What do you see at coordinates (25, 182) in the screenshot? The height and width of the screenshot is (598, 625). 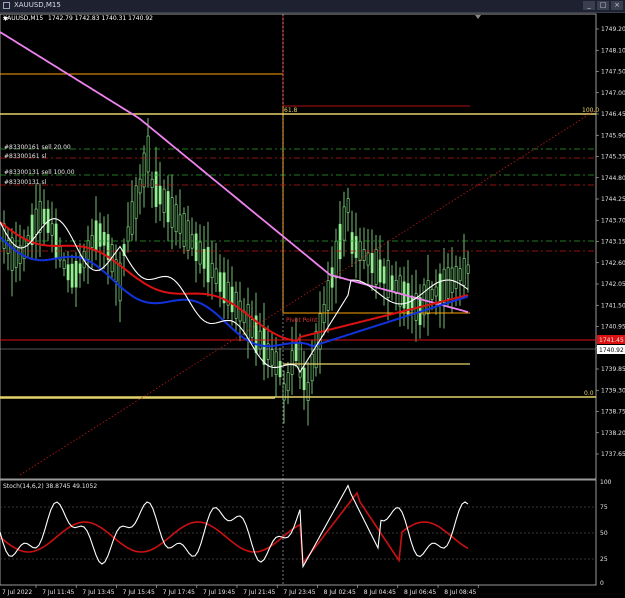 I see `order-label-4: #83300131 sl` at bounding box center [25, 182].